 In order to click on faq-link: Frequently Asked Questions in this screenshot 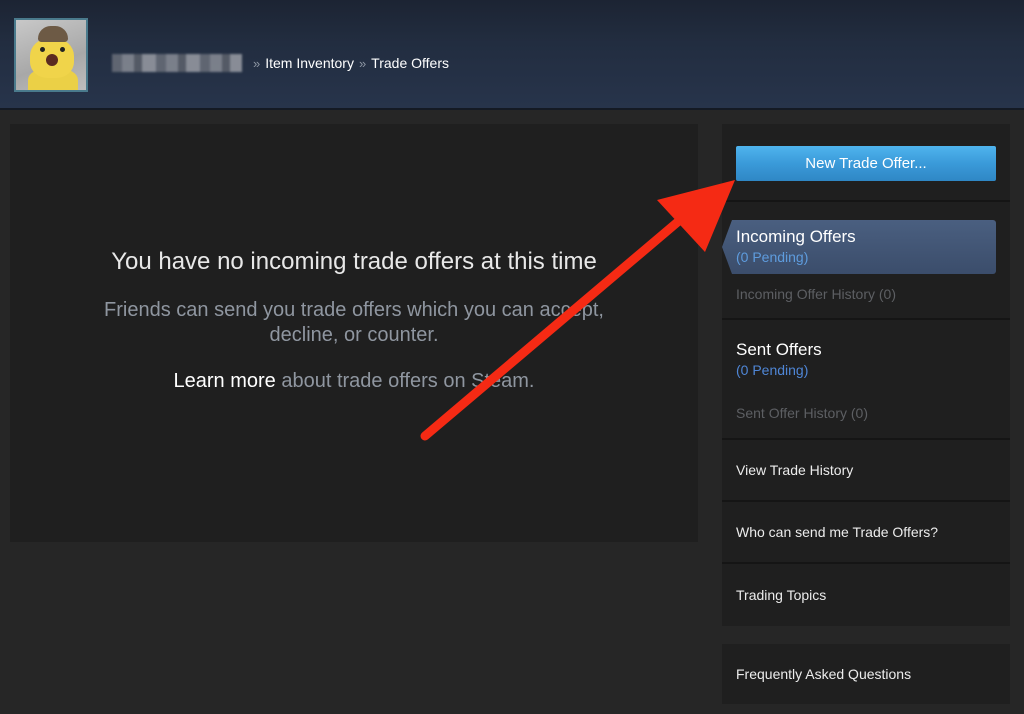, I will do `click(866, 674)`.